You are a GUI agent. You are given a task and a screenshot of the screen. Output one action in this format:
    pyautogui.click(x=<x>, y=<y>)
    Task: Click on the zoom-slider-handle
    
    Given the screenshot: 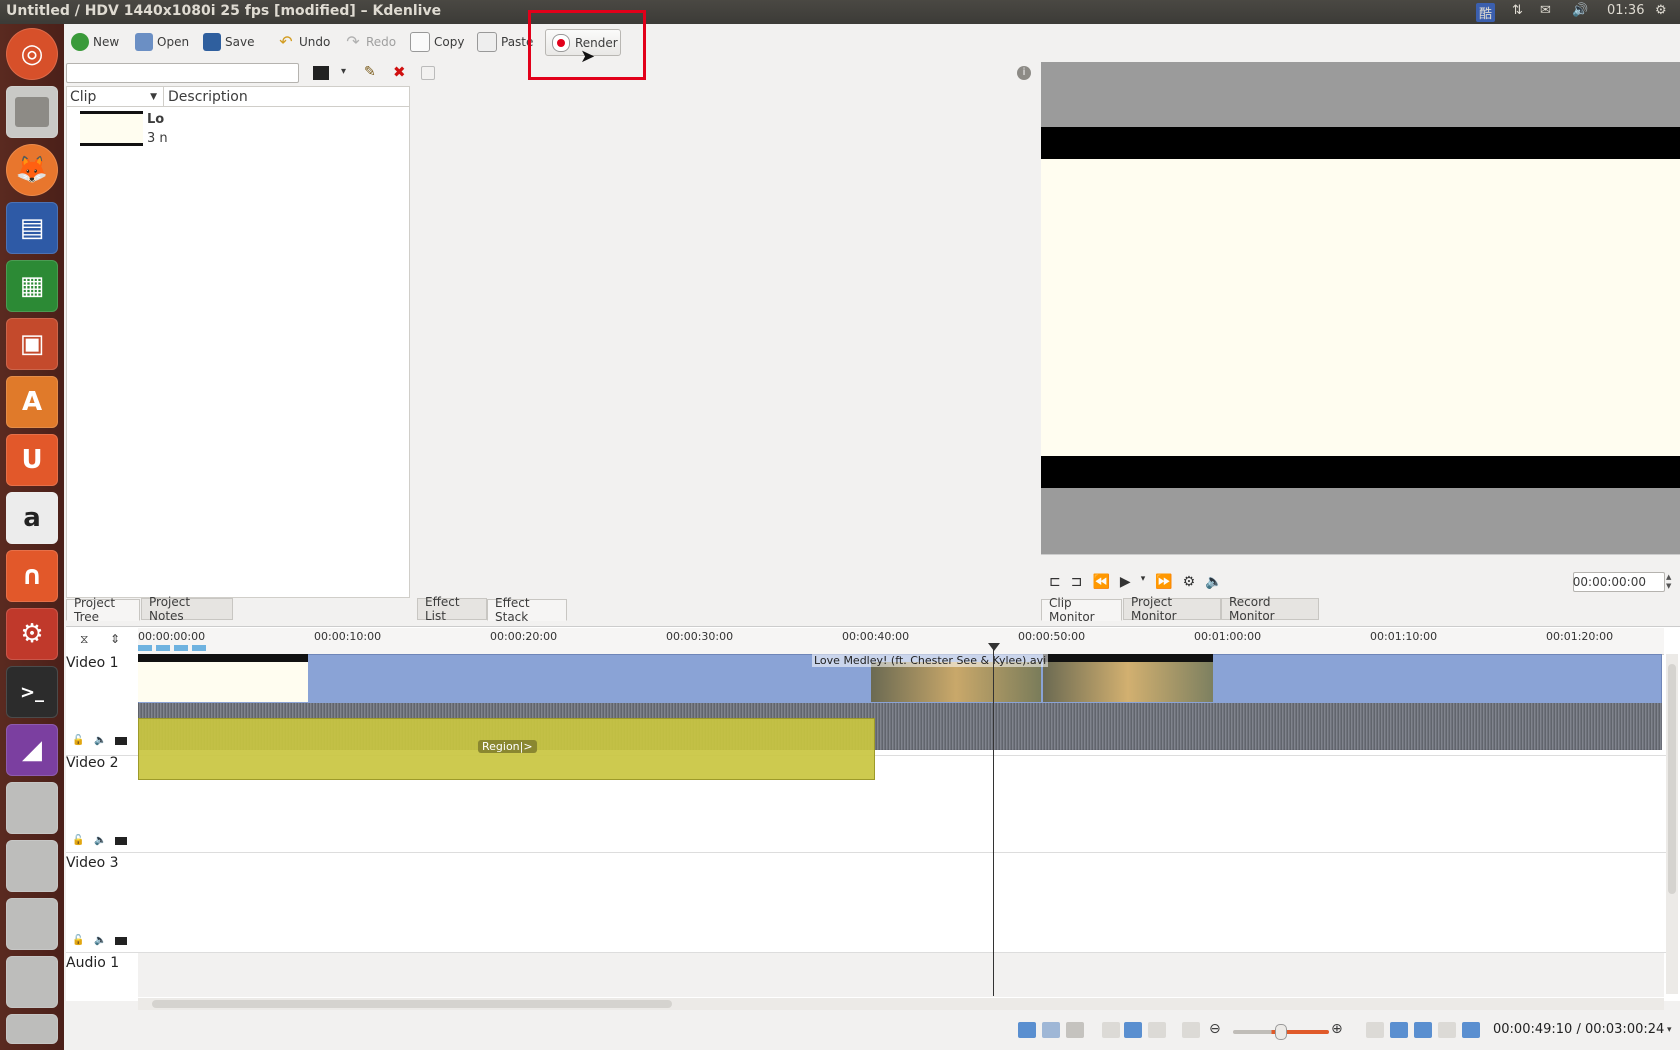 What is the action you would take?
    pyautogui.click(x=1281, y=1032)
    